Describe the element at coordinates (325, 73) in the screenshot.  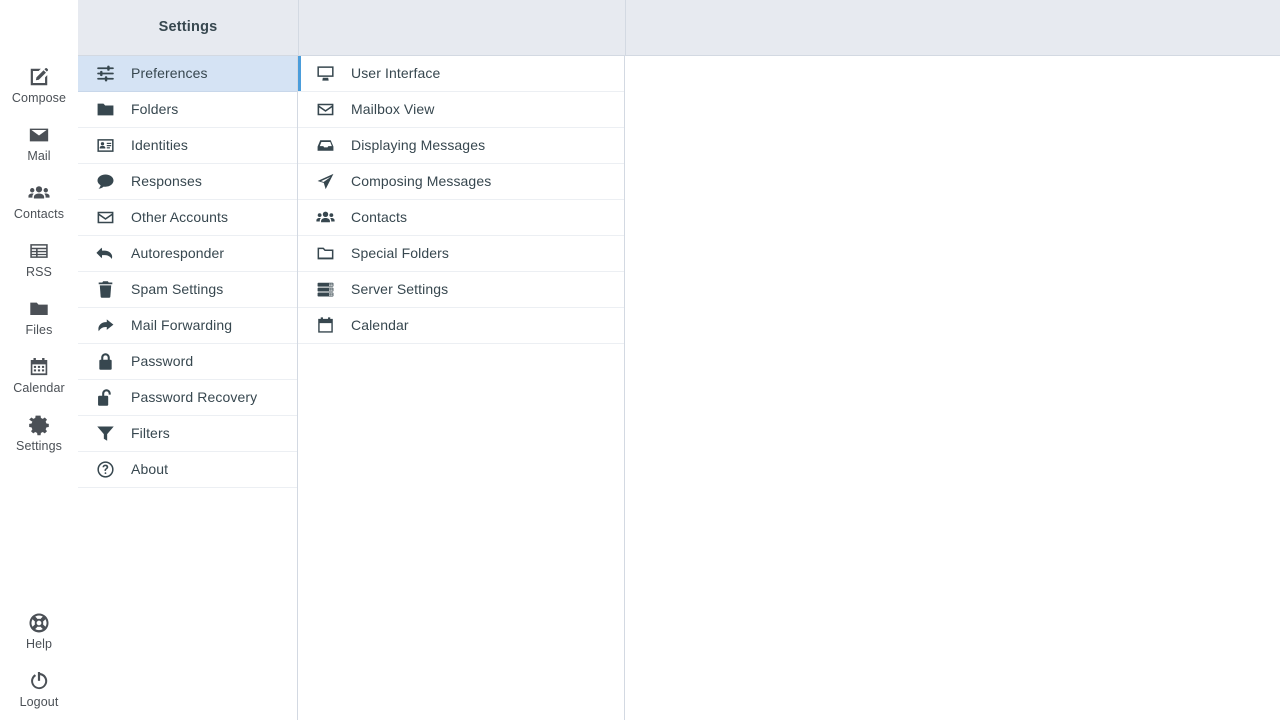
I see `monitor-icon` at that location.